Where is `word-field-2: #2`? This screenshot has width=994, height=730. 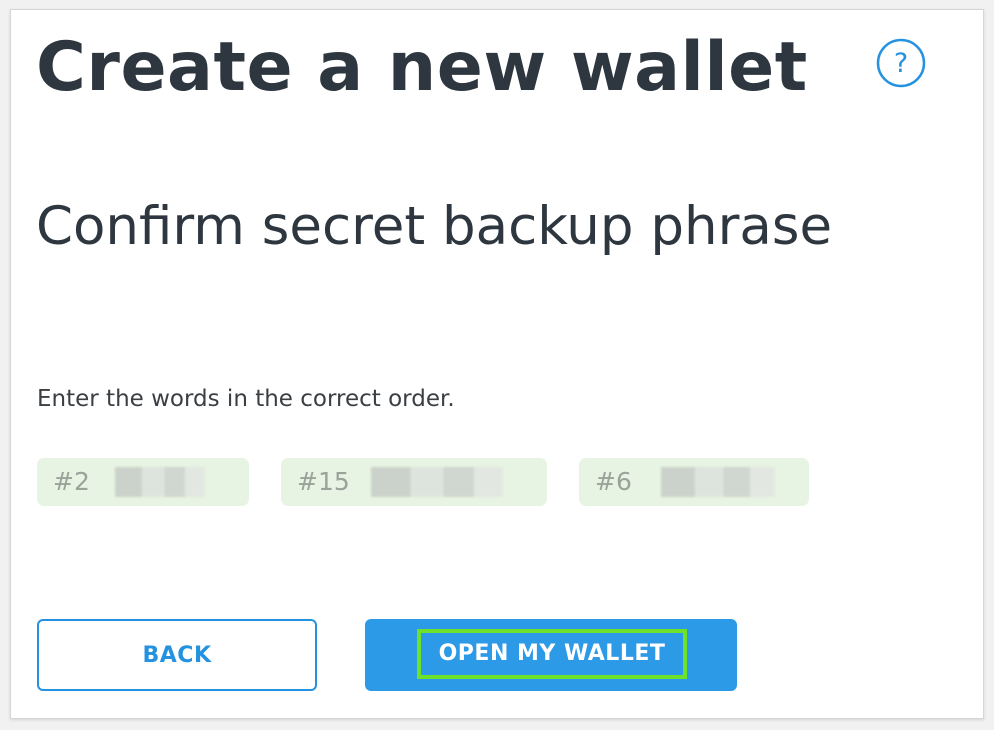 word-field-2: #2 is located at coordinates (143, 482).